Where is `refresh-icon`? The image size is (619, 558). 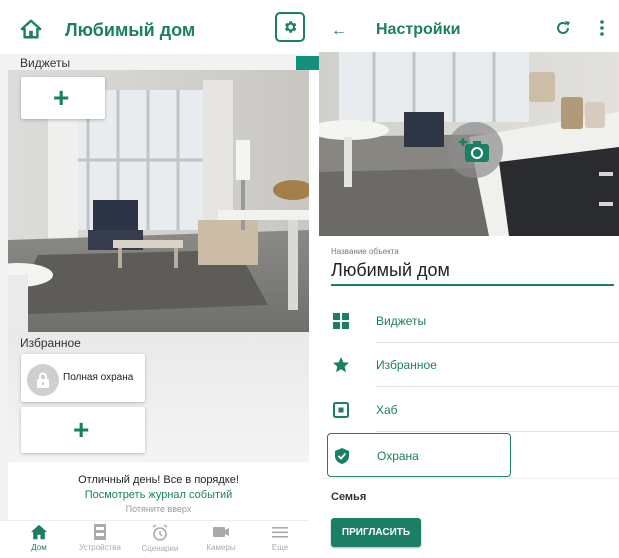
refresh-icon is located at coordinates (563, 28).